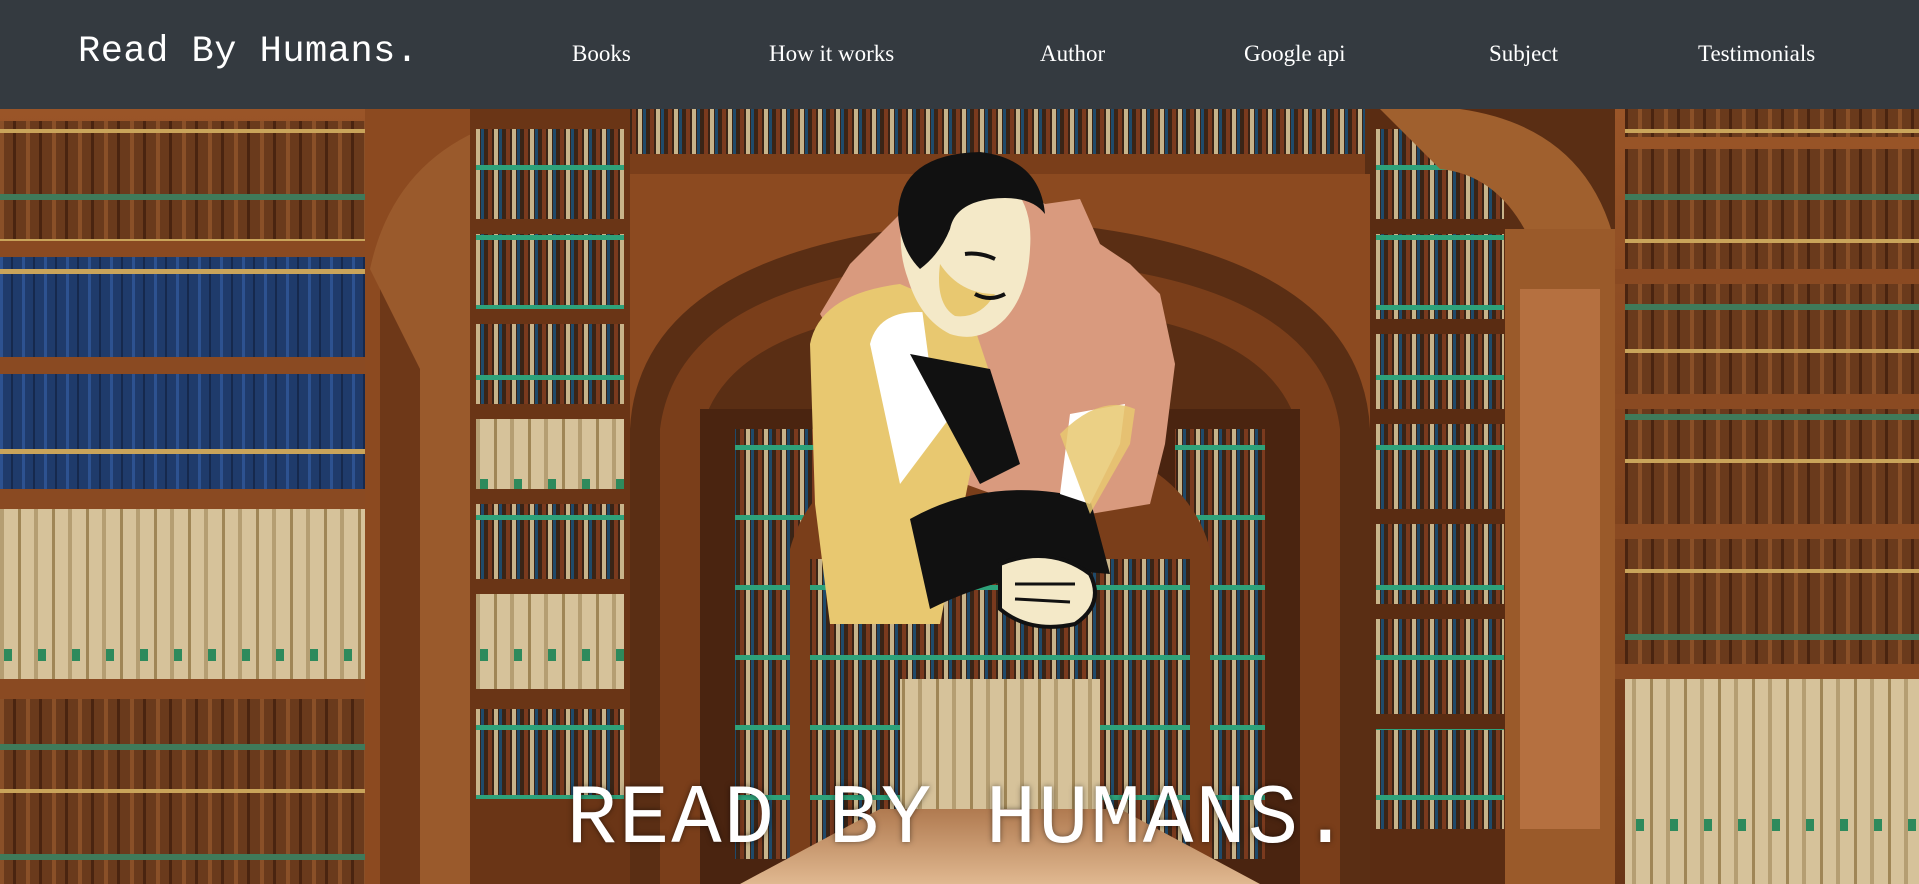 Image resolution: width=1919 pixels, height=884 pixels. What do you see at coordinates (959, 820) in the screenshot?
I see `hero-title: READ BY HUMANS.` at bounding box center [959, 820].